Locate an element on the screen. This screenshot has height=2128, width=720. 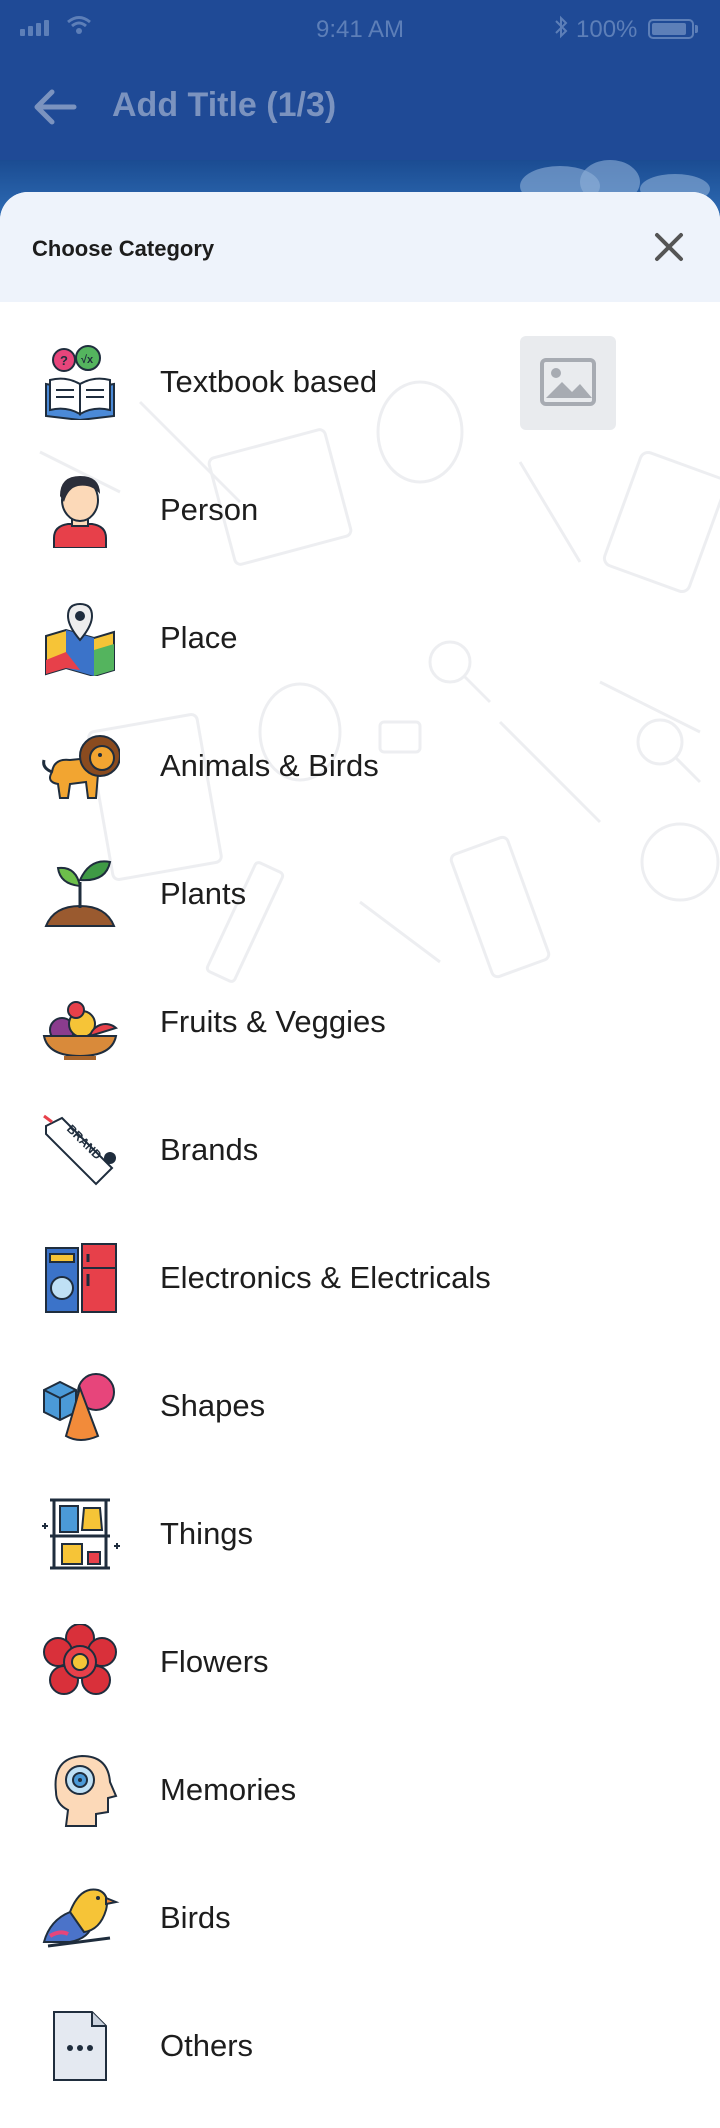
category-item-birds: Birds is located at coordinates (360, 1918).